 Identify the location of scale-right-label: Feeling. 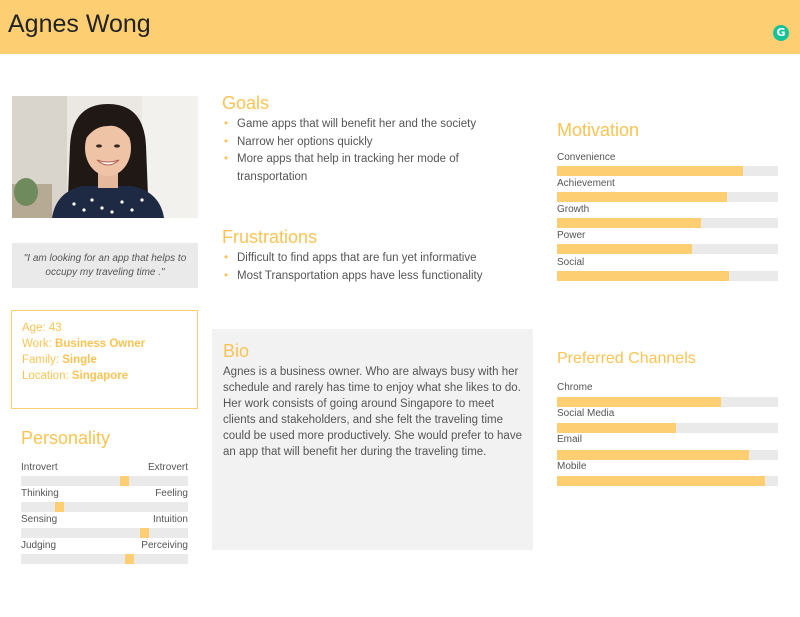
(171, 493).